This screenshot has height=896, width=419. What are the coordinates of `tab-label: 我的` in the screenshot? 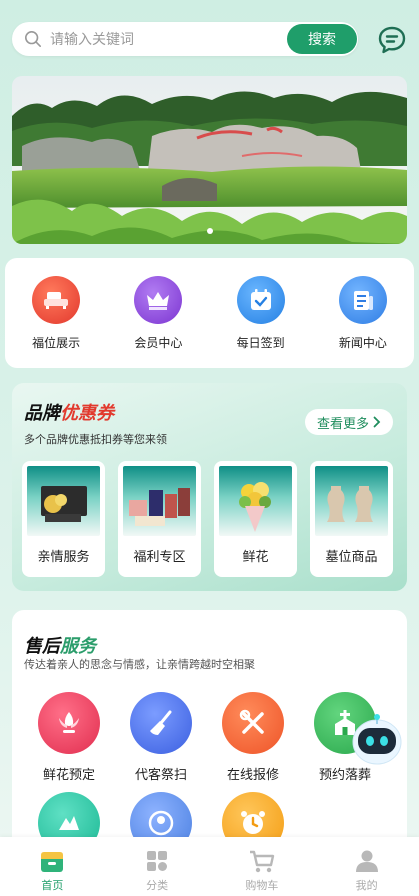 It's located at (366, 885).